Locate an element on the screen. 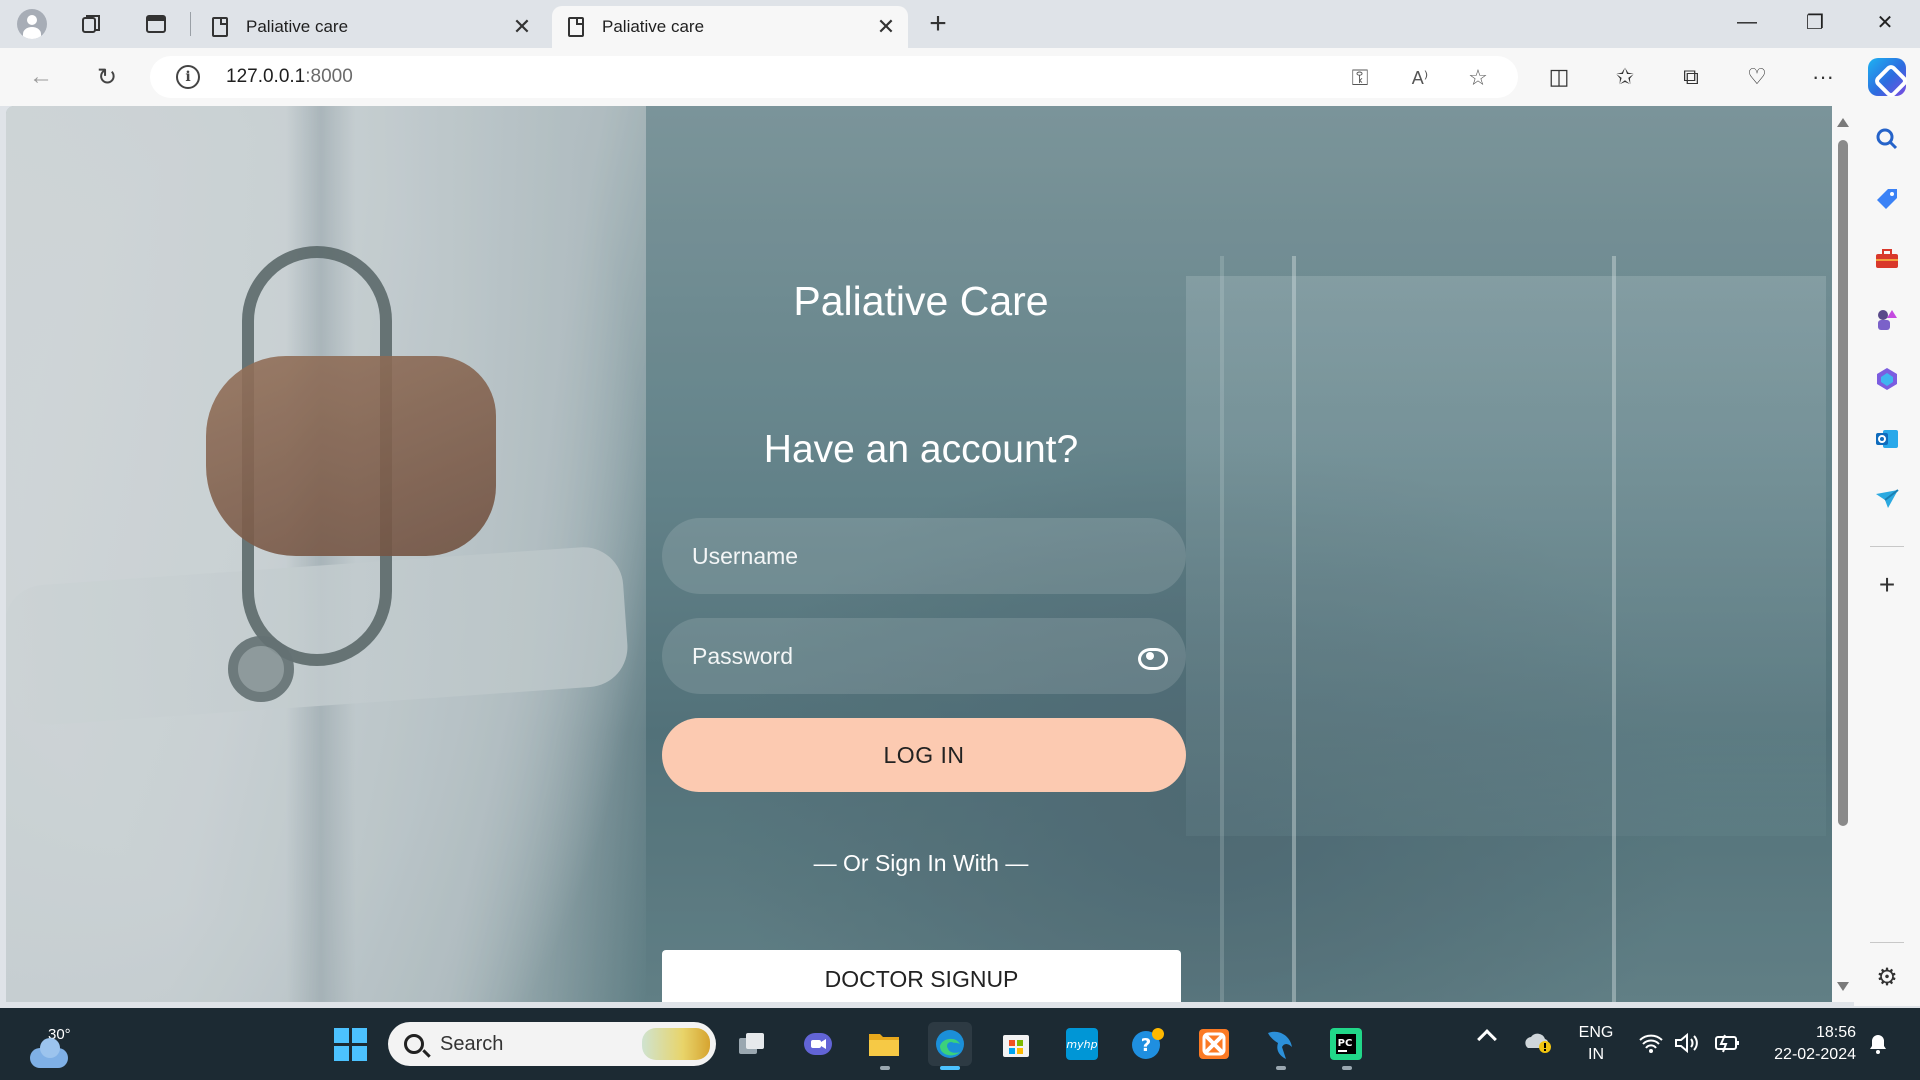  taskbar-teams-meet-icon is located at coordinates (818, 1044).